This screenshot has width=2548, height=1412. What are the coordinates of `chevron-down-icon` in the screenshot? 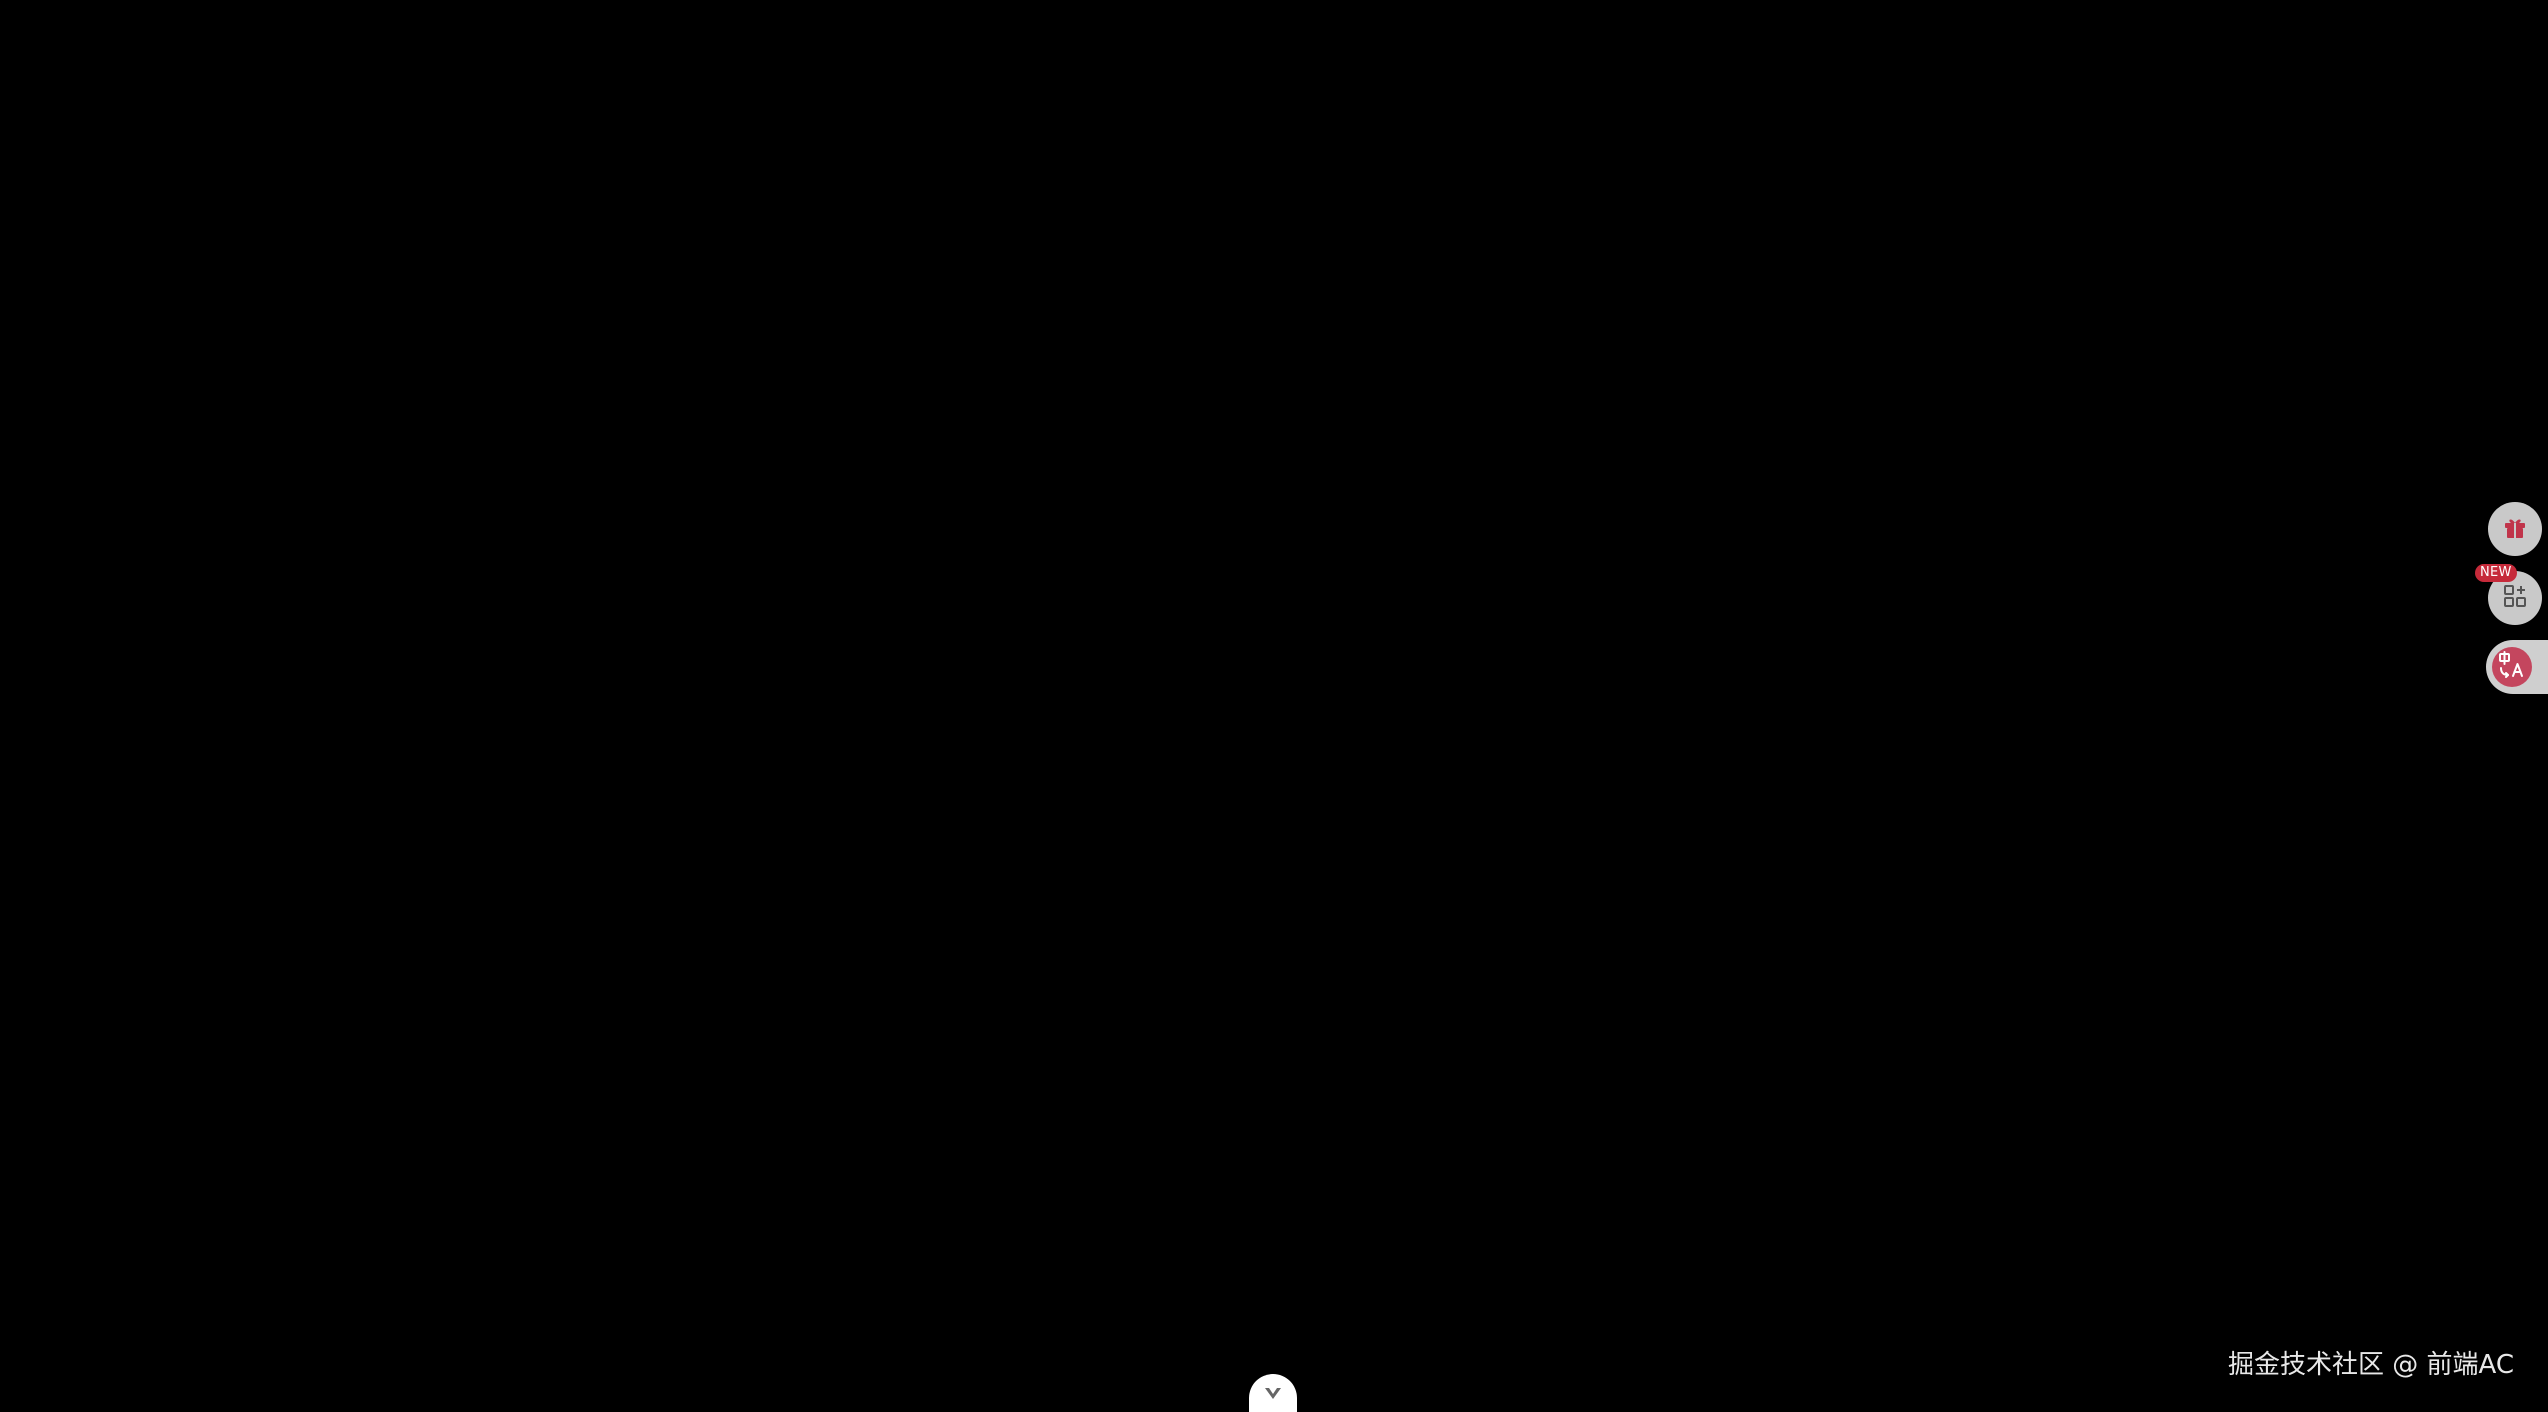 It's located at (1273, 1396).